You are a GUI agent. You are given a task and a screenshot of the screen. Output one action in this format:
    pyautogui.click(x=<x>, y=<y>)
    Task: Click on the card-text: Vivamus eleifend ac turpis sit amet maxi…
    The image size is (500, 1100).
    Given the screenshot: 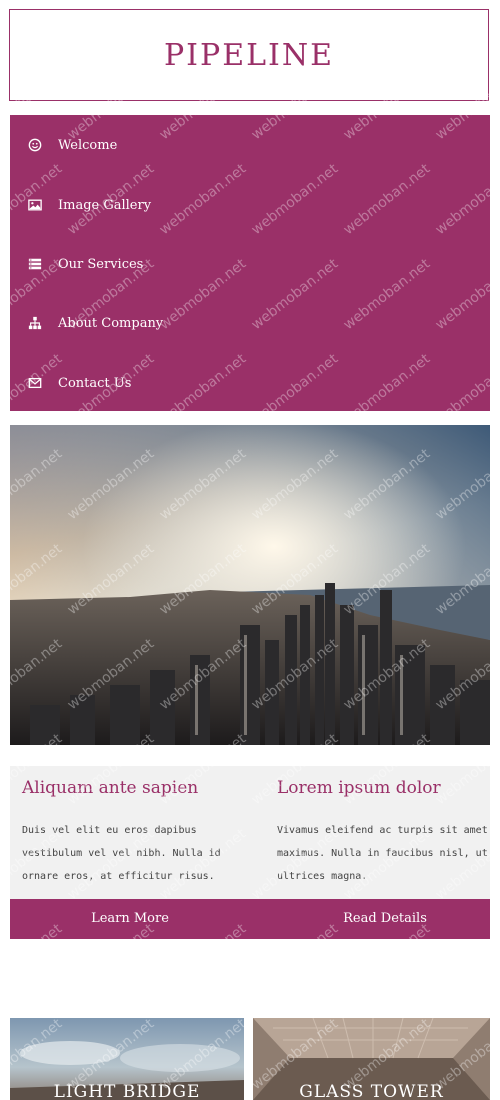 What is the action you would take?
    pyautogui.click(x=382, y=853)
    